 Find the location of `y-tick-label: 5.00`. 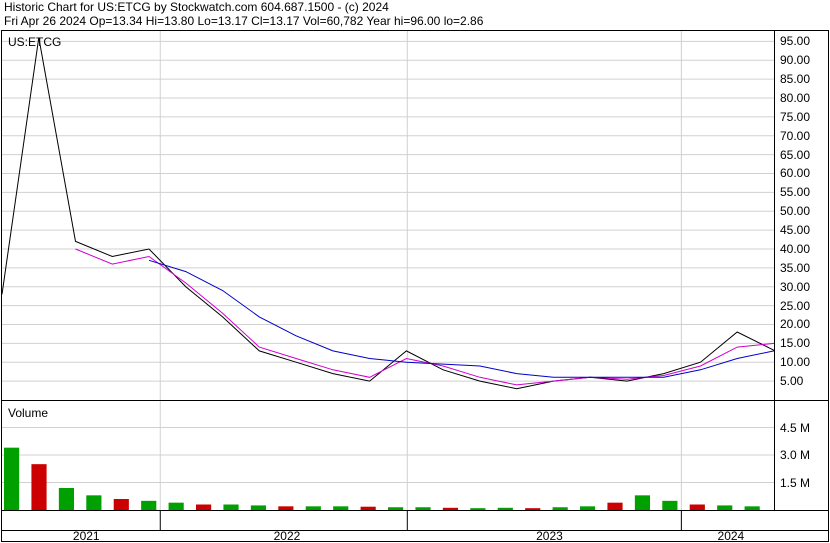

y-tick-label: 5.00 is located at coordinates (792, 381).